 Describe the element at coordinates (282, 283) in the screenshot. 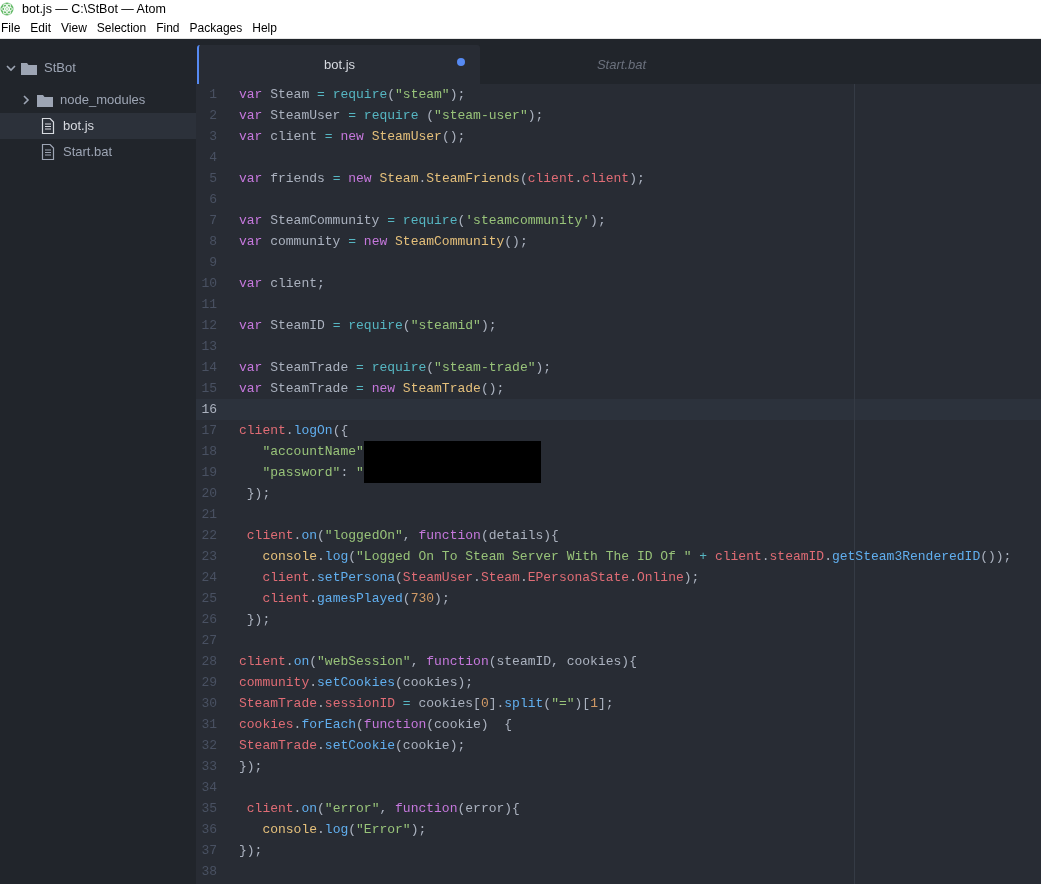

I see `code-line: var client;` at that location.